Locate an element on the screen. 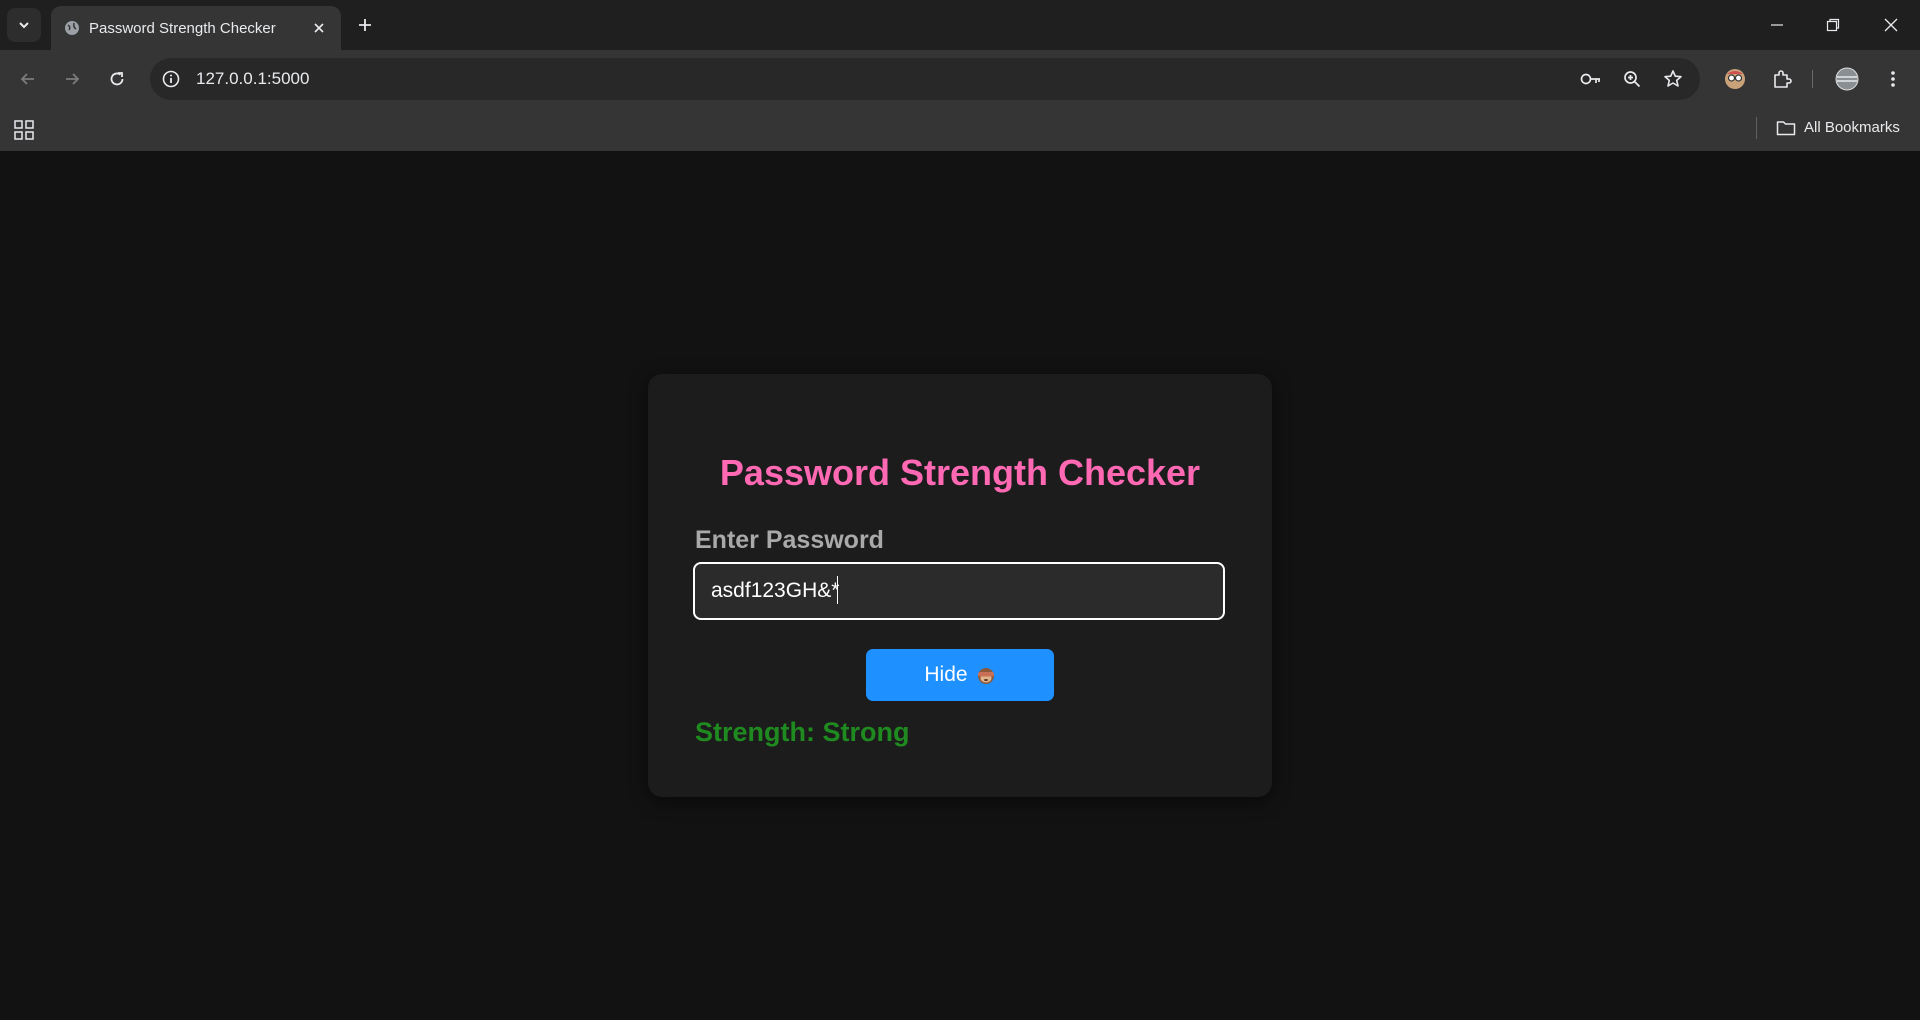  bookmarks-bar: All Bookmarks is located at coordinates (960, 129).